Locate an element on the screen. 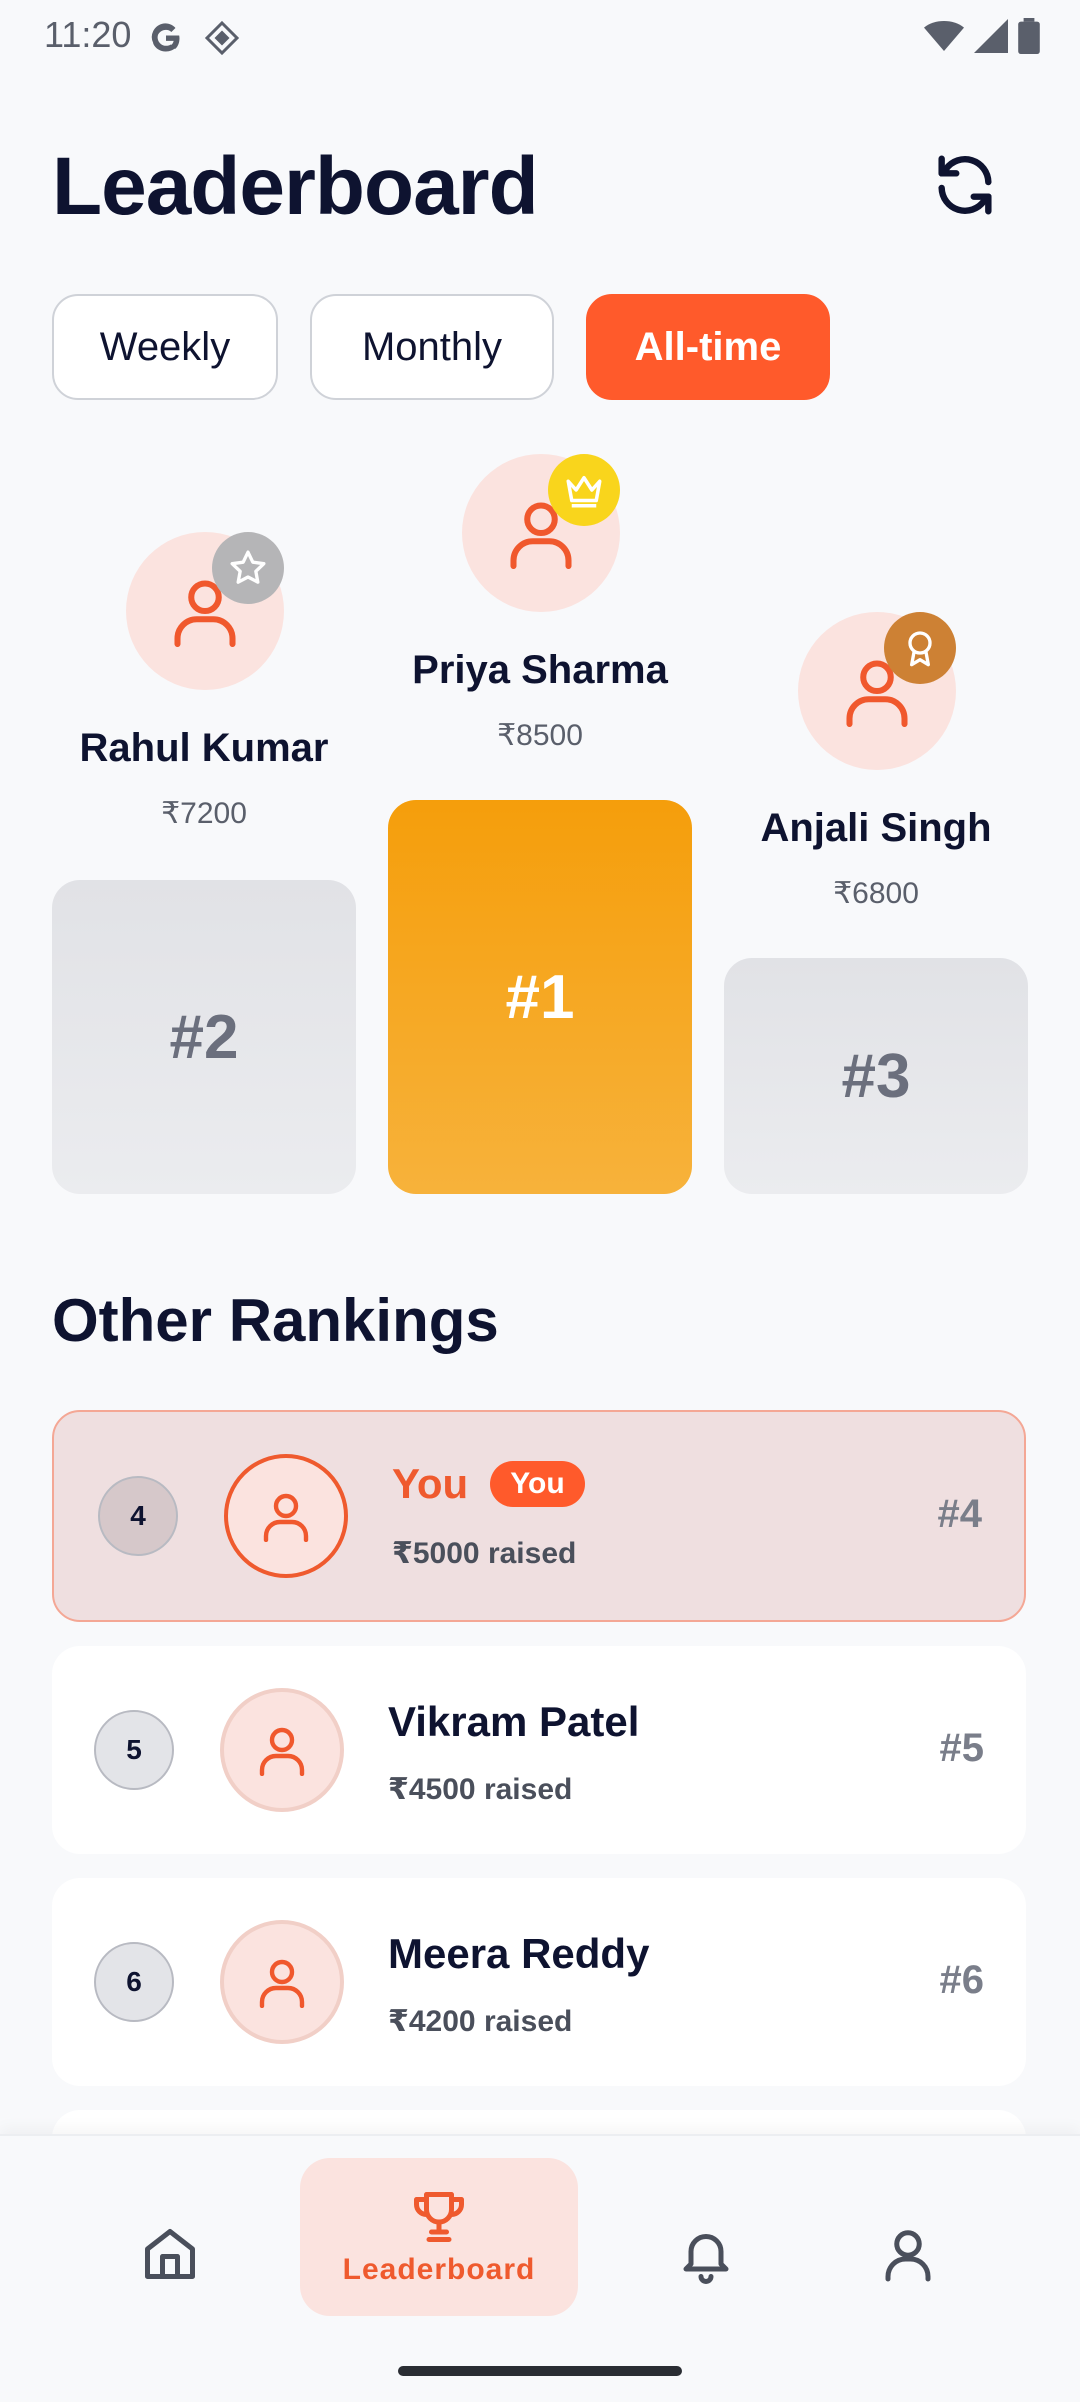 The height and width of the screenshot is (2402, 1080). nav-profile is located at coordinates (908, 2254).